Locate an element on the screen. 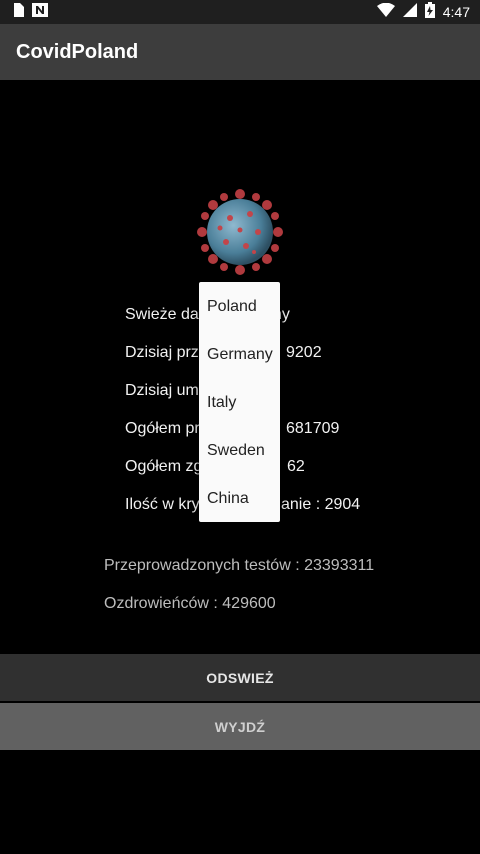 Image resolution: width=480 pixels, height=854 pixels. critical-state-label: Ilość w kry anie : 2904 is located at coordinates (243, 504).